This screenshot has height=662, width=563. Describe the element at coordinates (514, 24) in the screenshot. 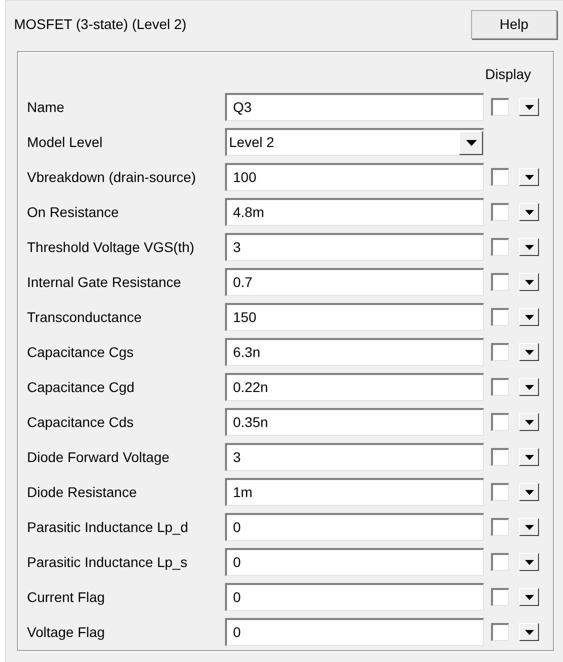

I see `help-button: Help` at that location.